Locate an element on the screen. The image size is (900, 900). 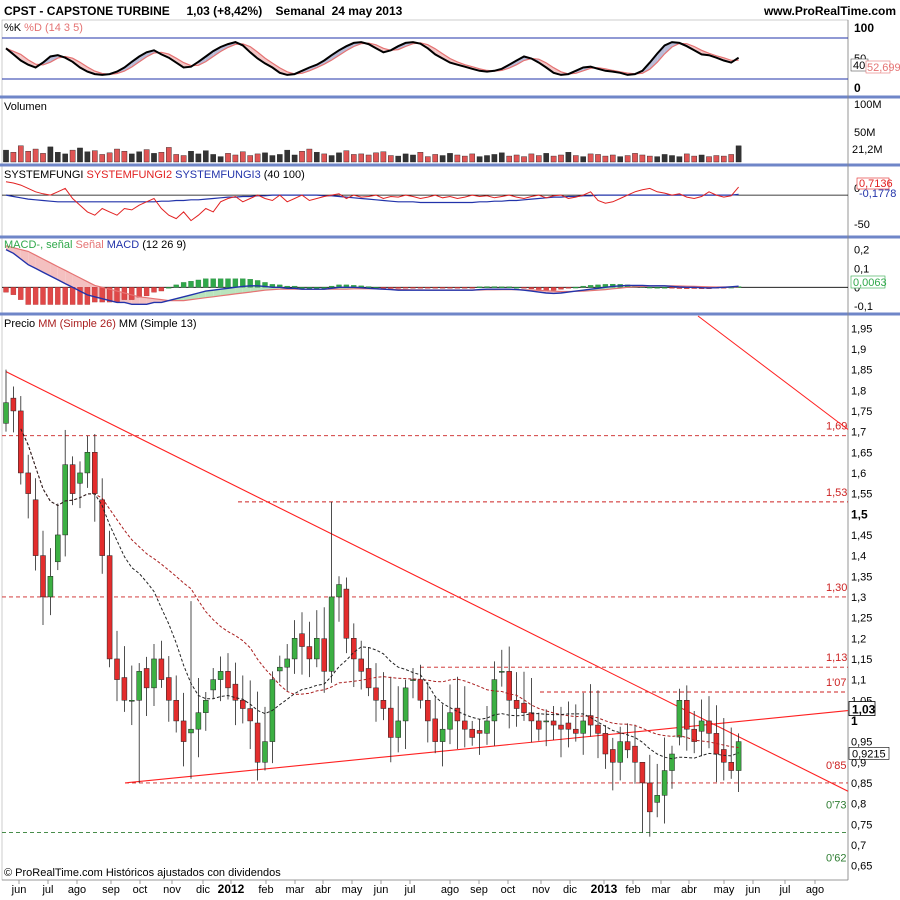
price-legend: Precio MM (Simple 26) MM (Simple 13) is located at coordinates (100, 324).